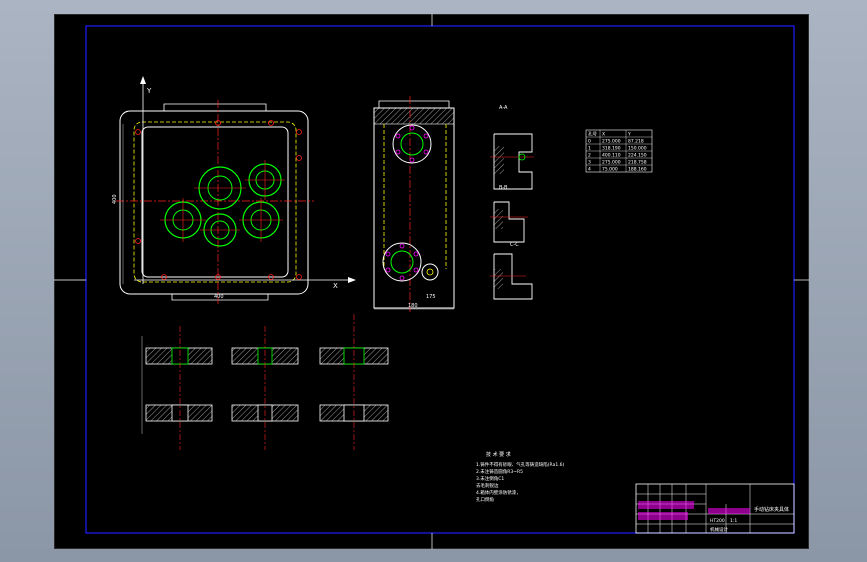 The width and height of the screenshot is (867, 562). I want to click on hole-table-cell: 1, so click(589, 149).